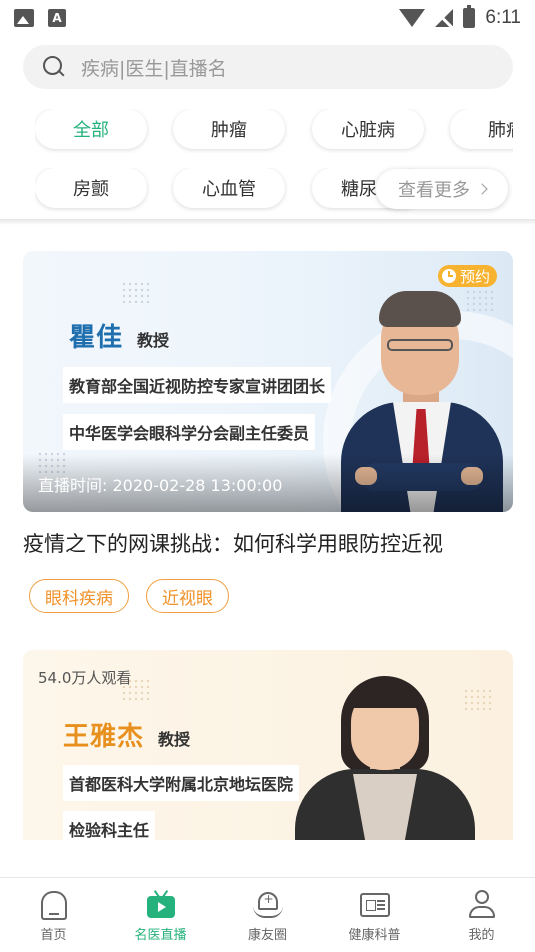 The width and height of the screenshot is (535, 952). I want to click on status-time: 6:11, so click(503, 17).